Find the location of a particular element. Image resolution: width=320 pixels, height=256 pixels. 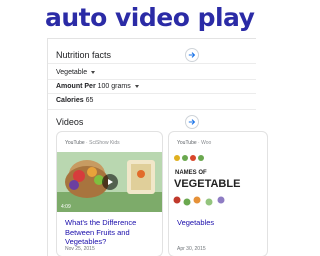

amount-select: 100 grams is located at coordinates (118, 86).